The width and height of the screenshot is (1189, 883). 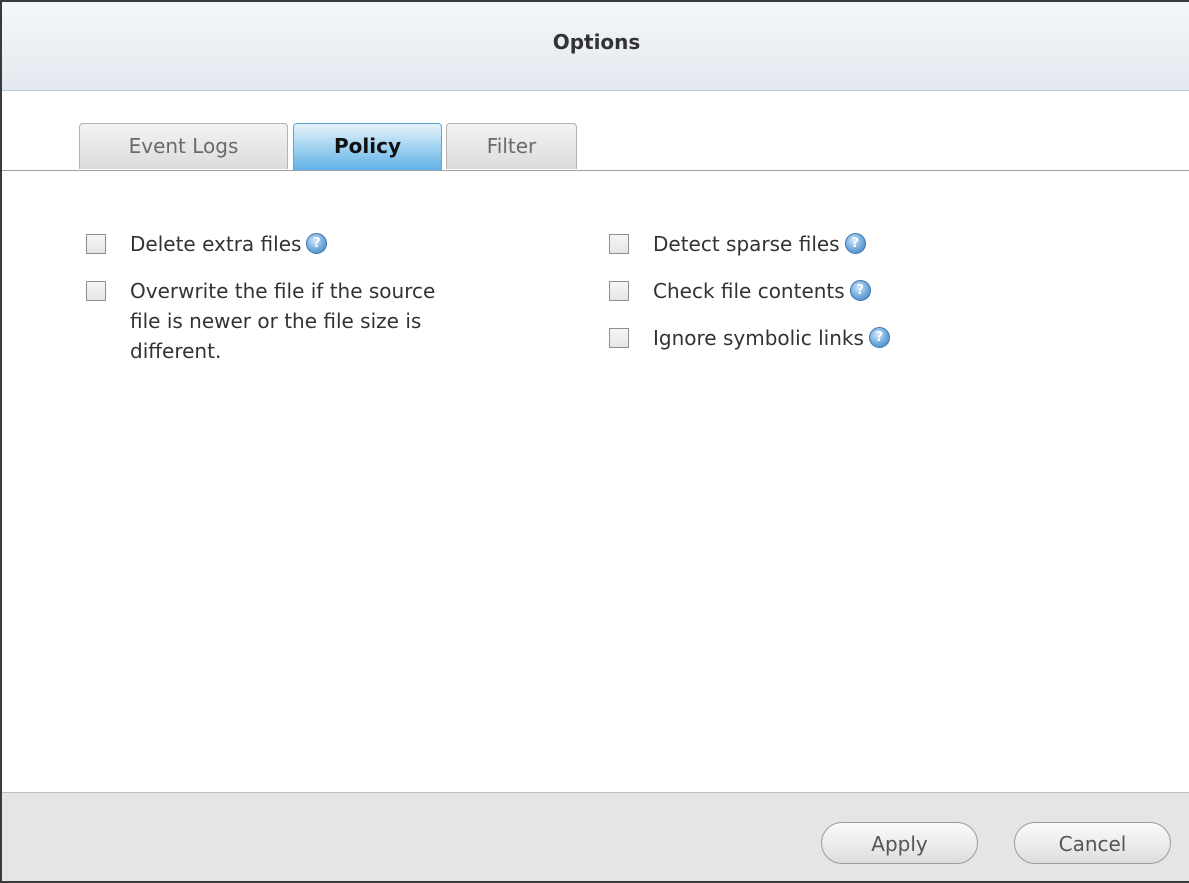 What do you see at coordinates (1092, 843) in the screenshot?
I see `cancel-button: Cancel` at bounding box center [1092, 843].